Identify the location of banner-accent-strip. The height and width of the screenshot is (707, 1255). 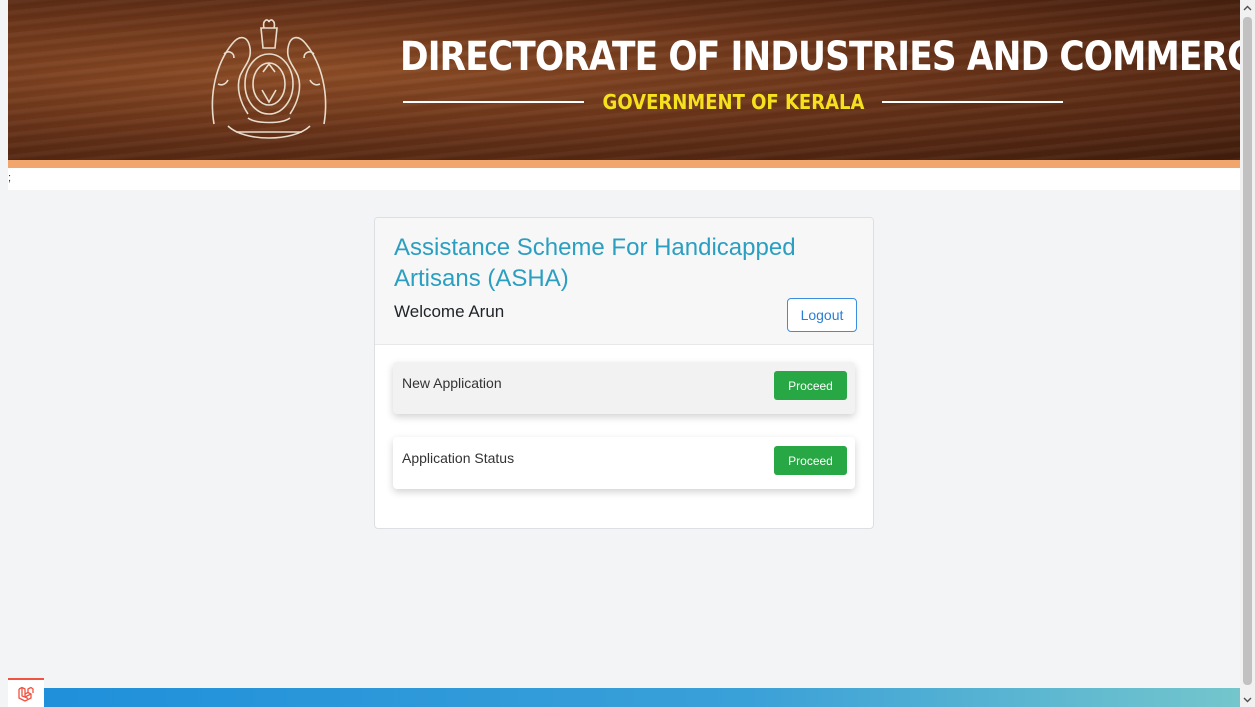
(624, 164).